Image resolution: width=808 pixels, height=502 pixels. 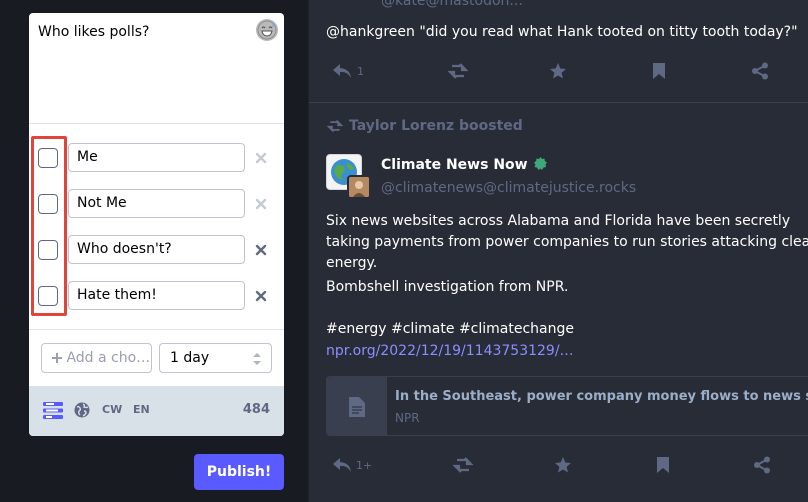 What do you see at coordinates (447, 287) in the screenshot?
I see `status-content: Bombshell investigation from NPR.` at bounding box center [447, 287].